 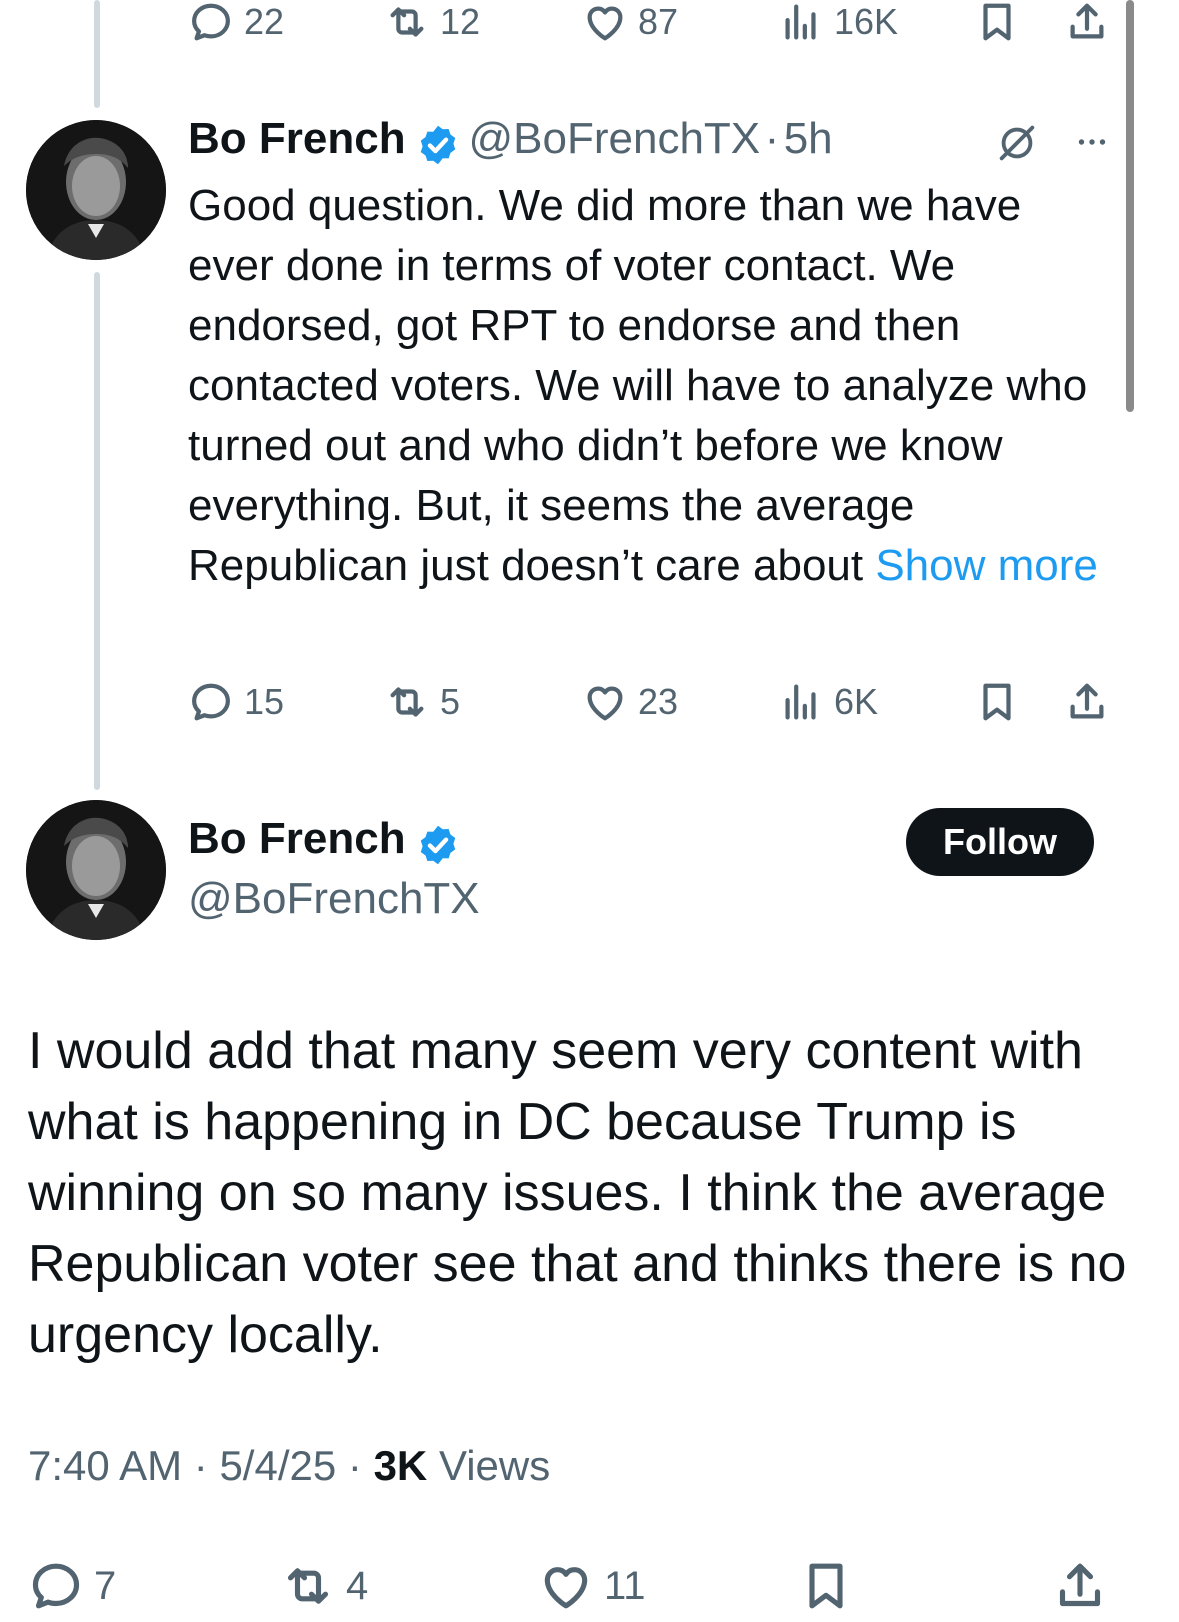 What do you see at coordinates (97, 54) in the screenshot?
I see `thread-line-top` at bounding box center [97, 54].